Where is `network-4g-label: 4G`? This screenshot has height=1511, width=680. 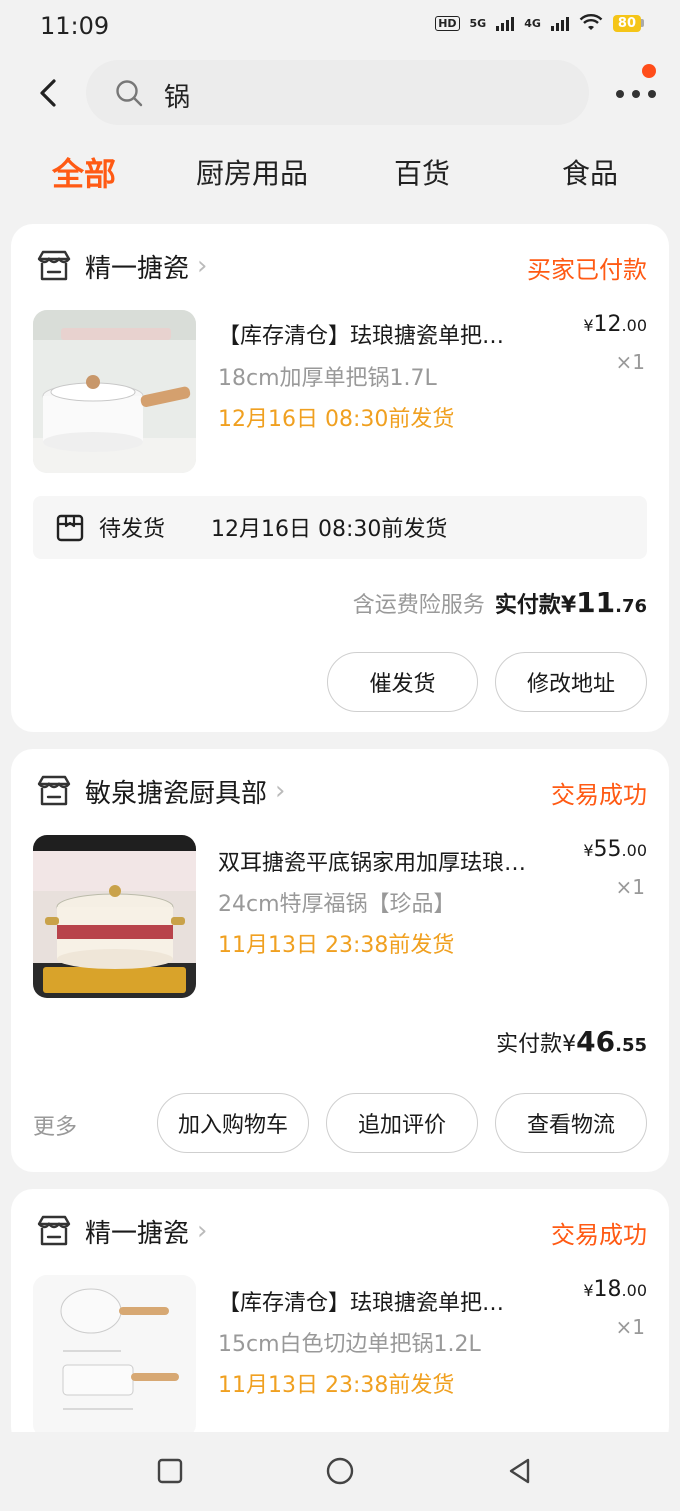
network-4g-label: 4G is located at coordinates (532, 23).